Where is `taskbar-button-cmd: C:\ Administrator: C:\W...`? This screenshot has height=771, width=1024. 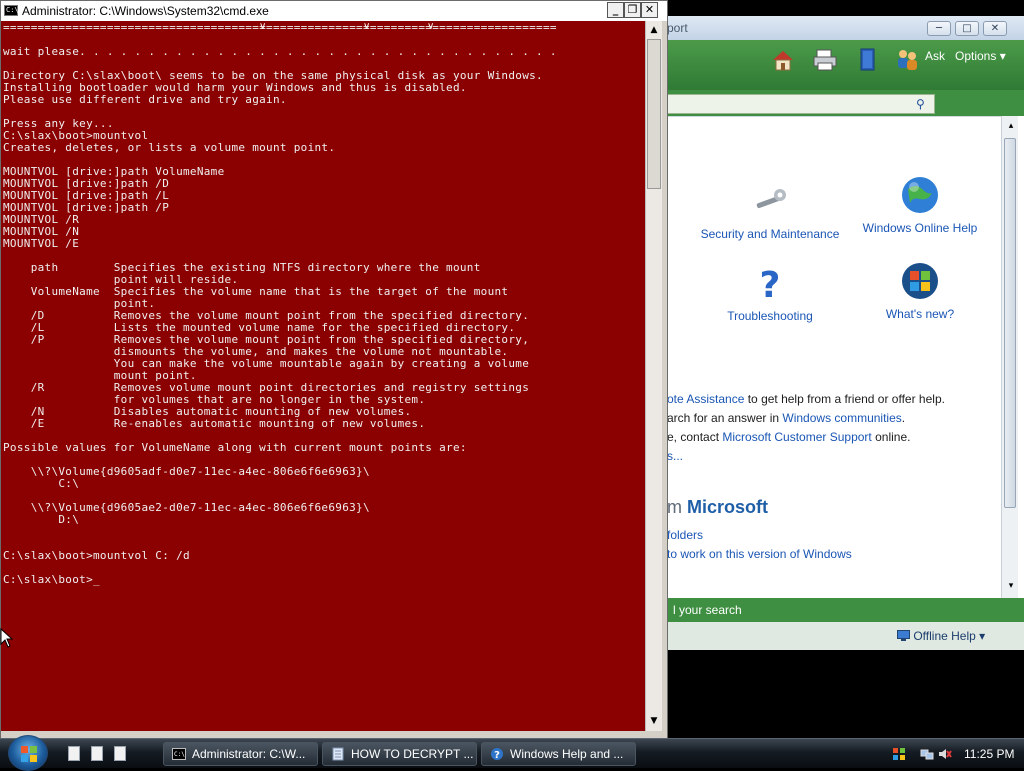 taskbar-button-cmd: C:\ Administrator: C:\W... is located at coordinates (240, 754).